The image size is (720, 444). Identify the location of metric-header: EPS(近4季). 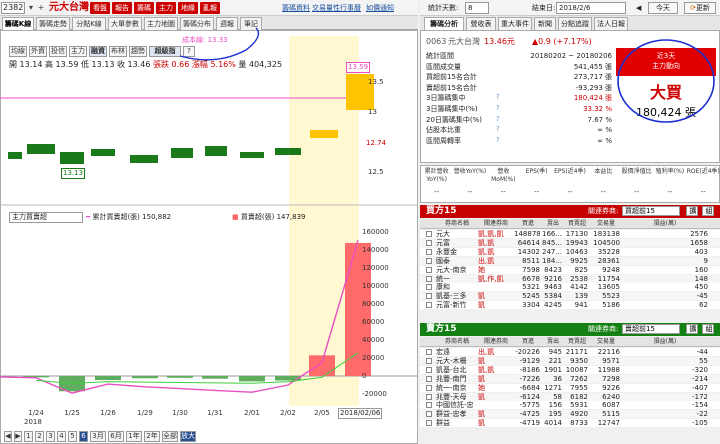
(570, 171).